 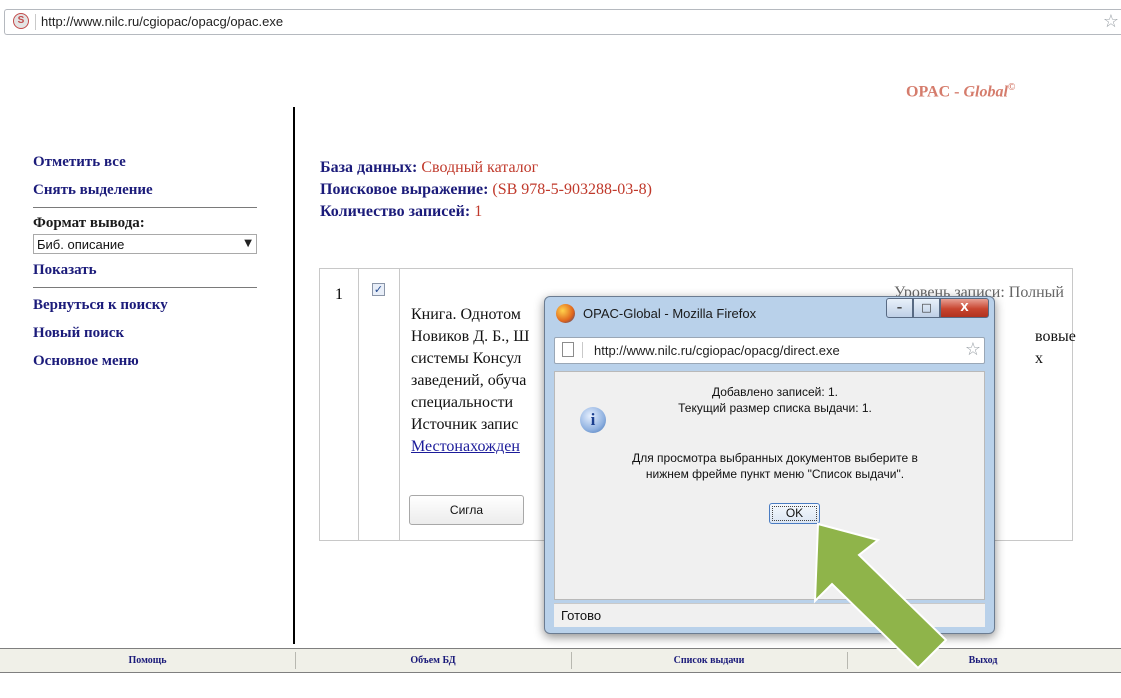 I want to click on dialog-title: OPAC-Global - Mozilla Firefox, so click(x=670, y=313).